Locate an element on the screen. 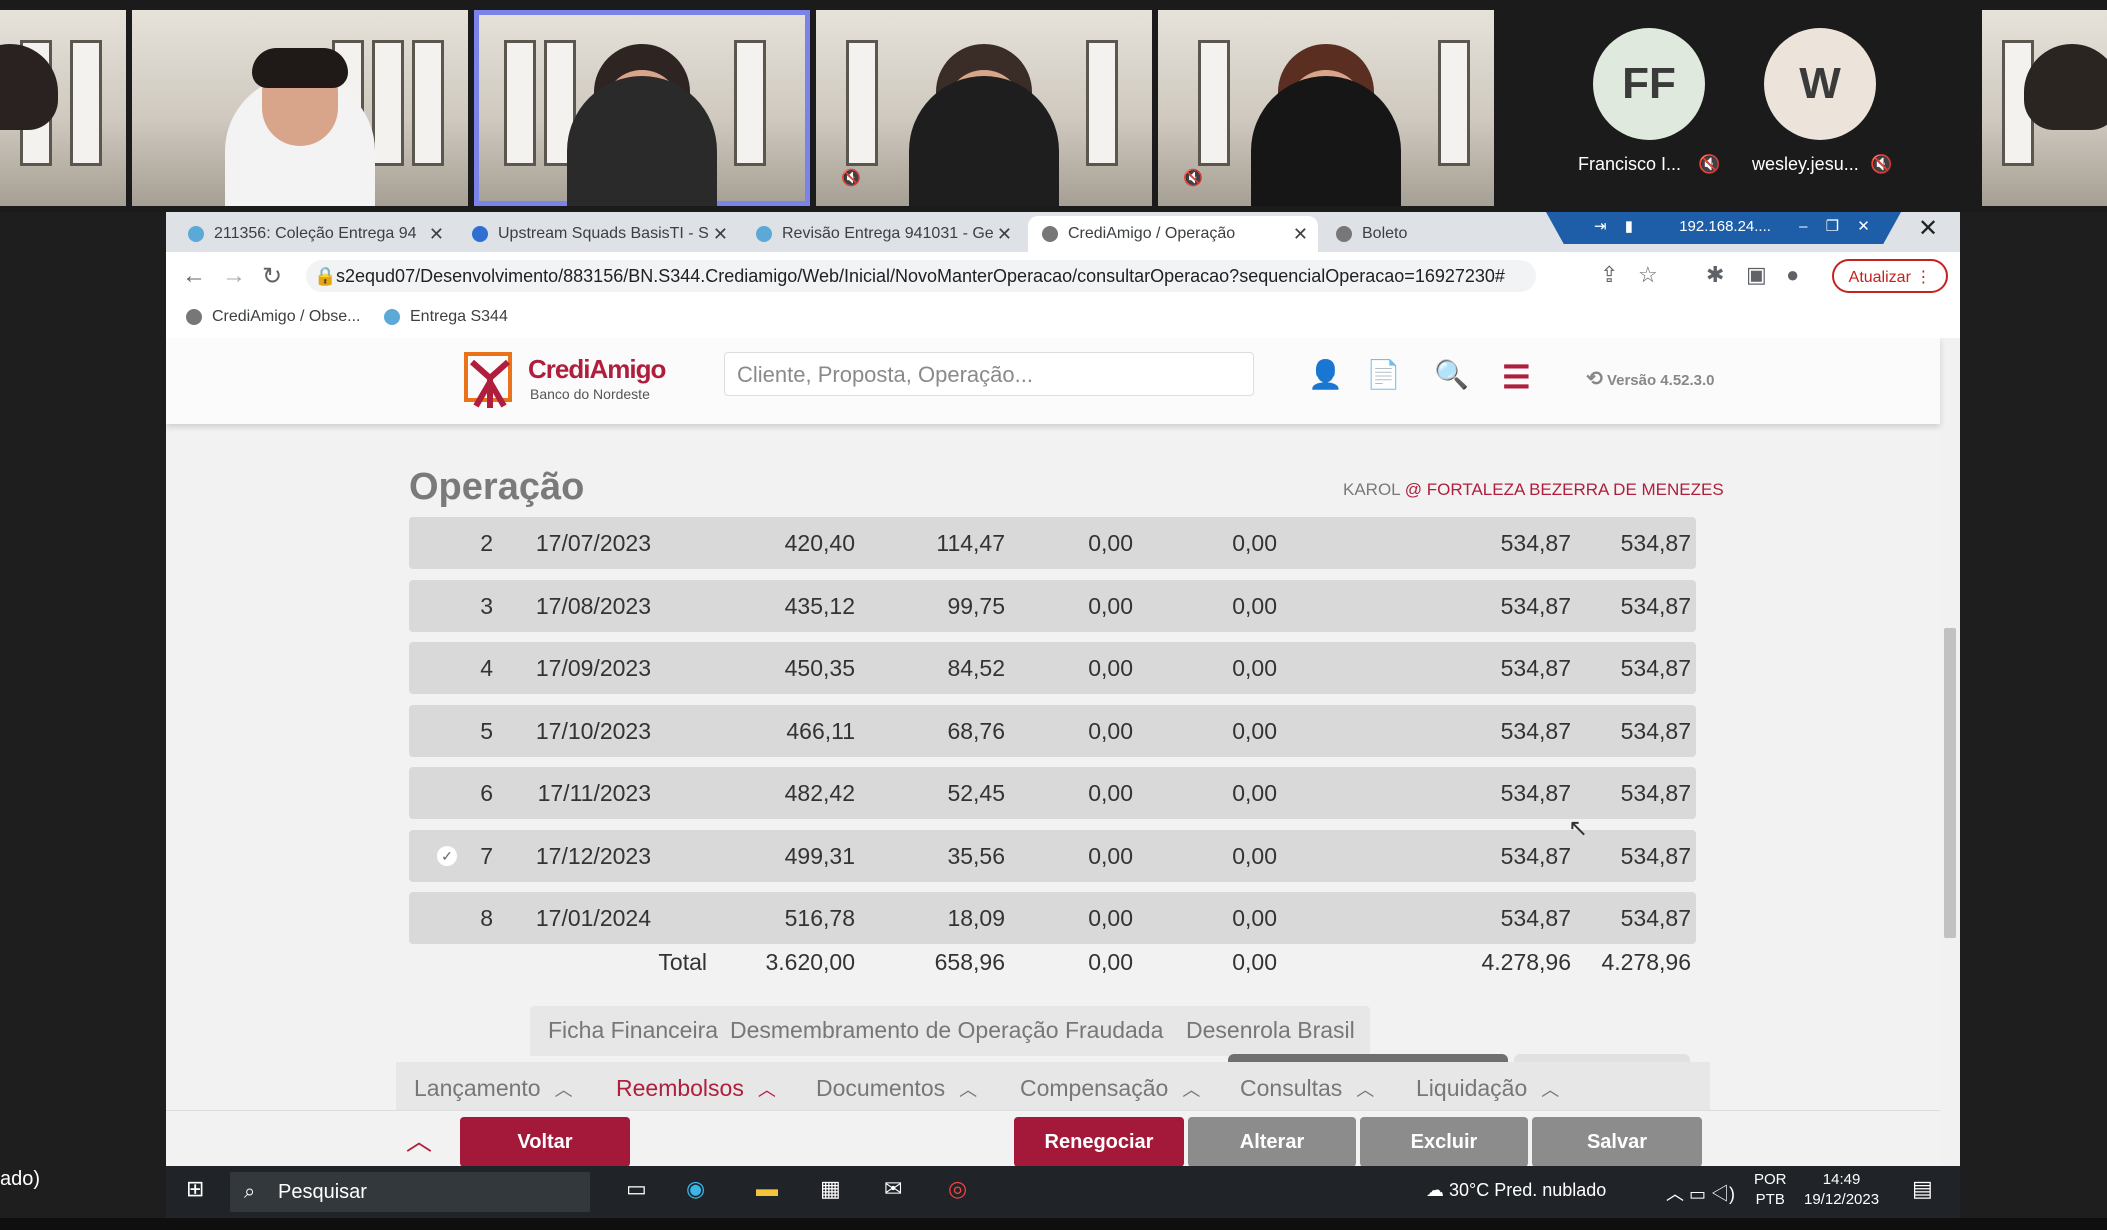 The image size is (2107, 1230). extensions-icon: ✱ is located at coordinates (1715, 275).